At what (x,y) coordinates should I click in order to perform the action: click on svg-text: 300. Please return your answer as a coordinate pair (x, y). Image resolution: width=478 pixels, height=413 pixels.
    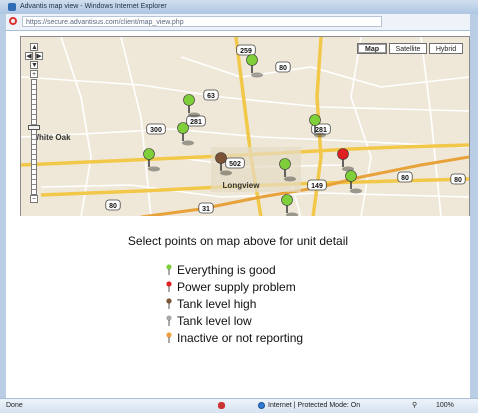
    Looking at the image, I should click on (156, 130).